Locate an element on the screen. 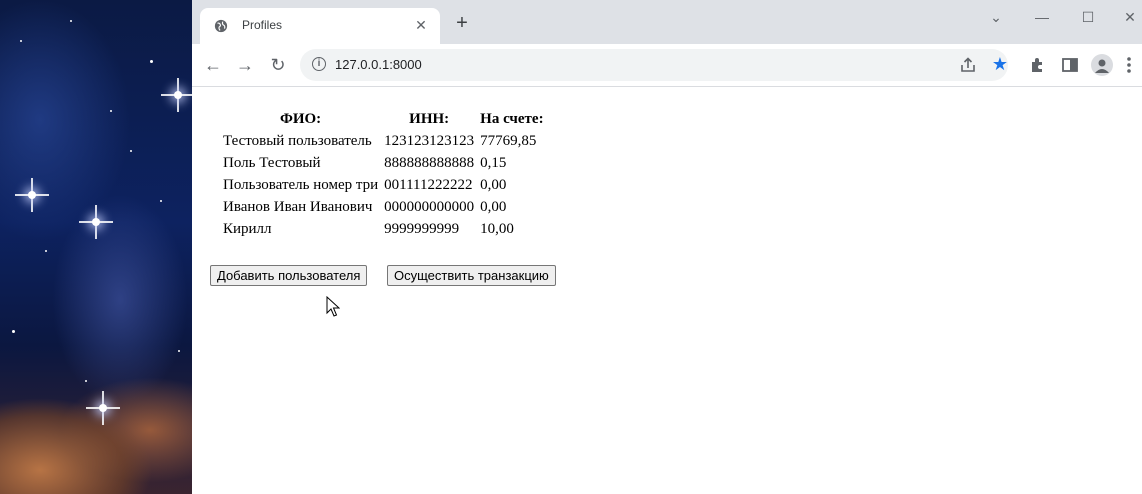 The image size is (1142, 494). cell-inn: 9999999999 is located at coordinates (422, 228).